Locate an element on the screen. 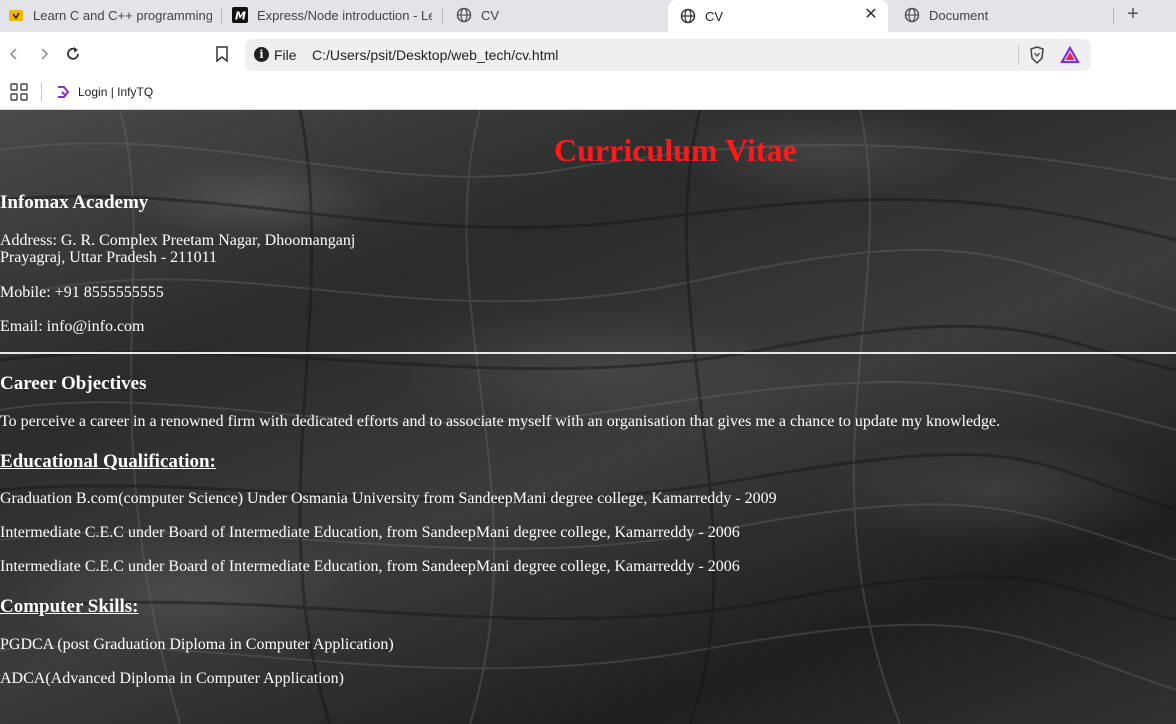  tab-express-node: M Express/Node introduction - Lear is located at coordinates (330, 15).